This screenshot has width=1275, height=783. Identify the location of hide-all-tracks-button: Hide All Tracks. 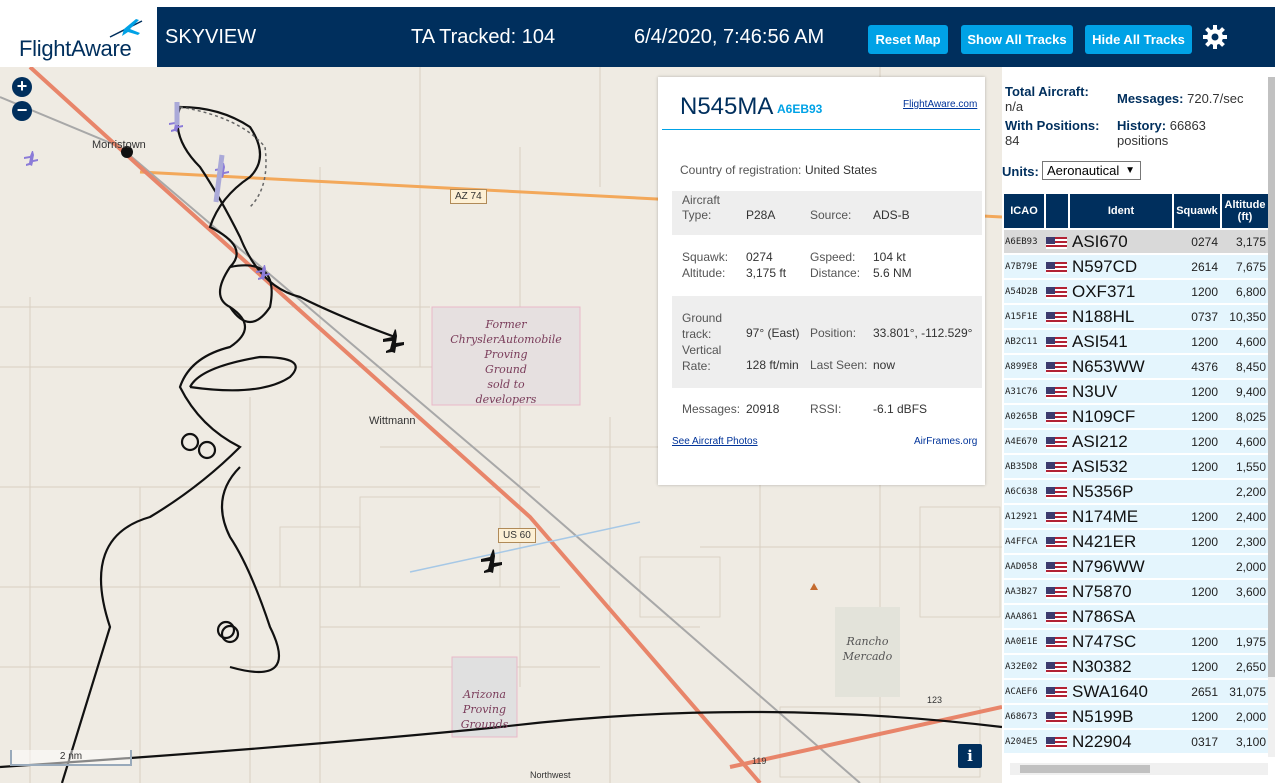
(1138, 39).